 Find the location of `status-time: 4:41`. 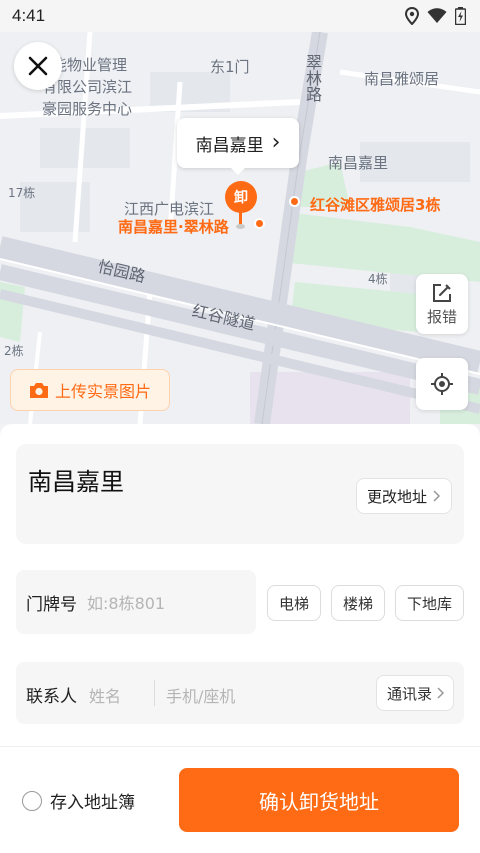

status-time: 4:41 is located at coordinates (29, 15).